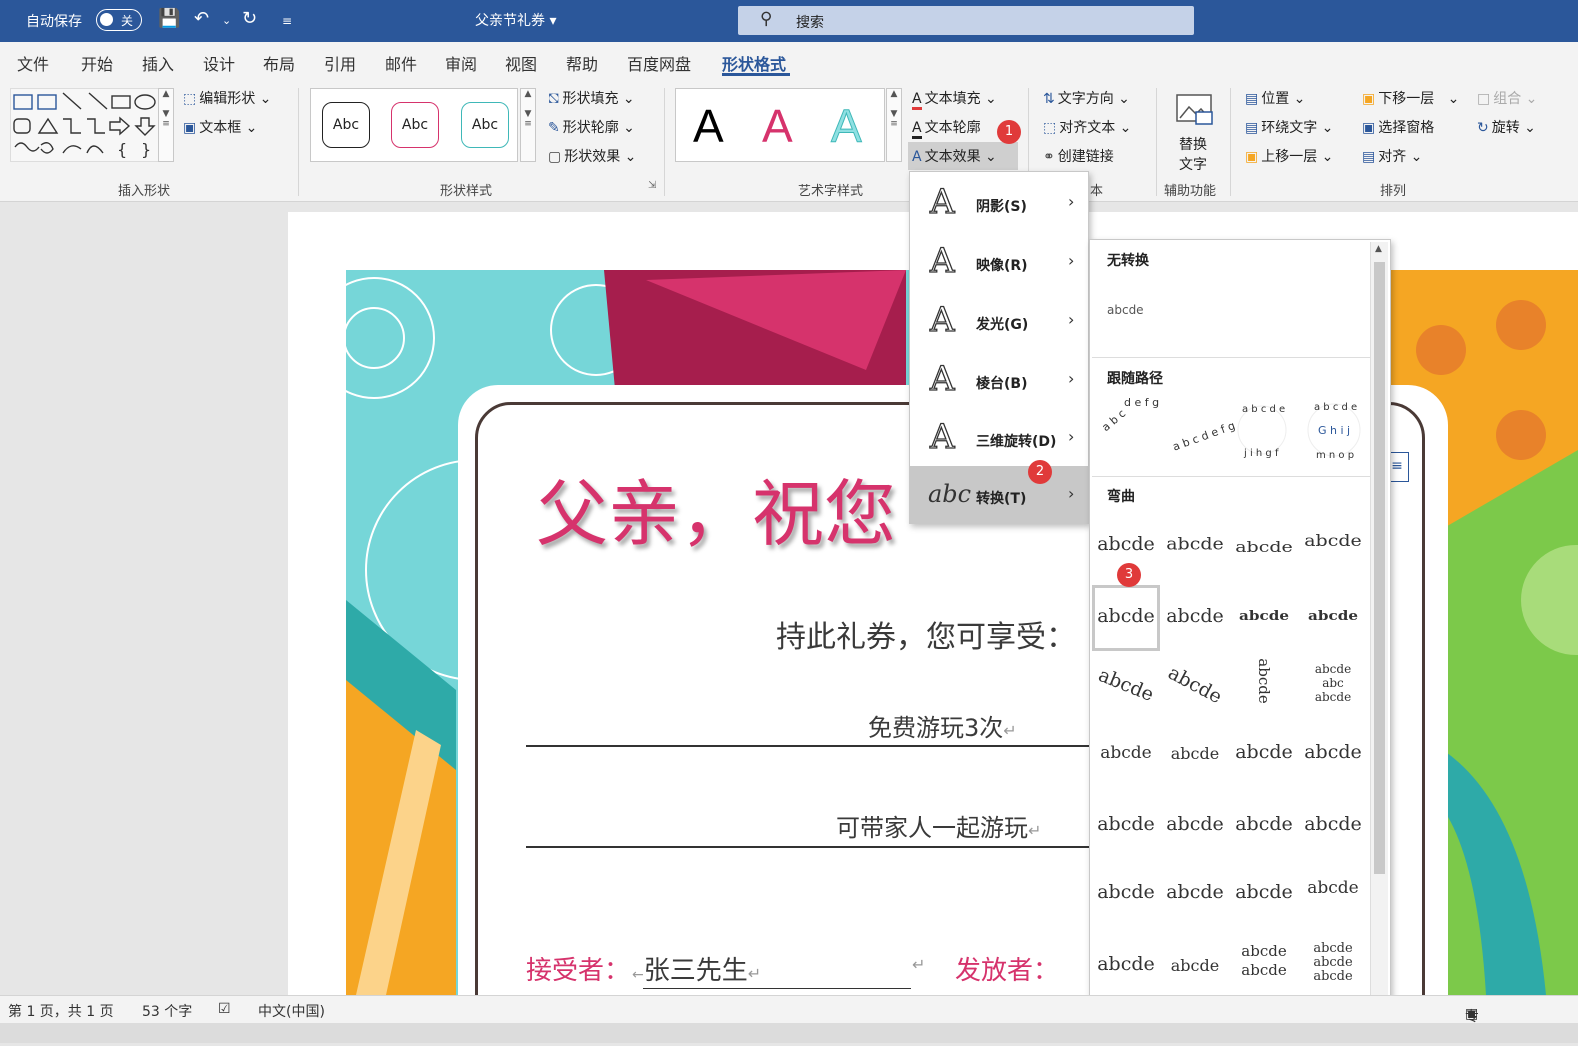 This screenshot has width=1578, height=1046. I want to click on tab-references: 引用, so click(340, 63).